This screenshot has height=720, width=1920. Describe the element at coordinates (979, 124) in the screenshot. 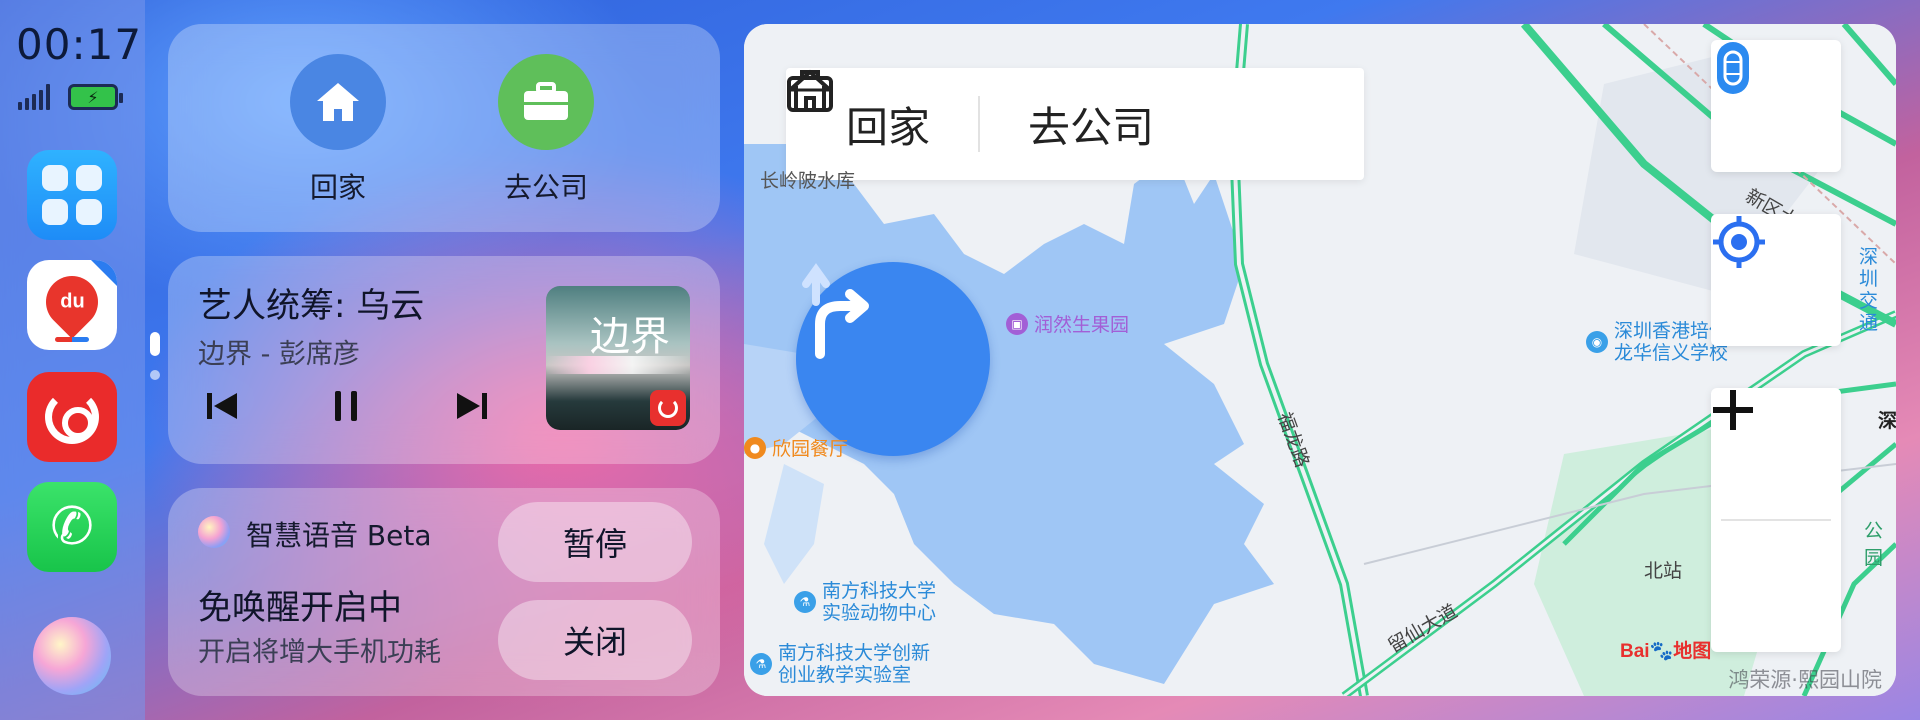

I see `route-divider` at that location.